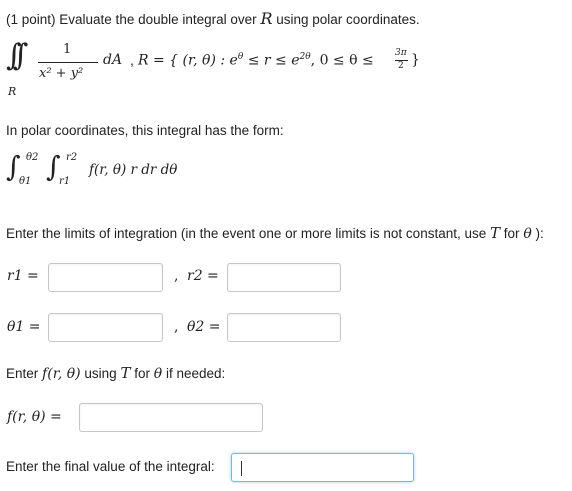 This screenshot has width=572, height=491. I want to click on final-value-input, so click(322, 467).